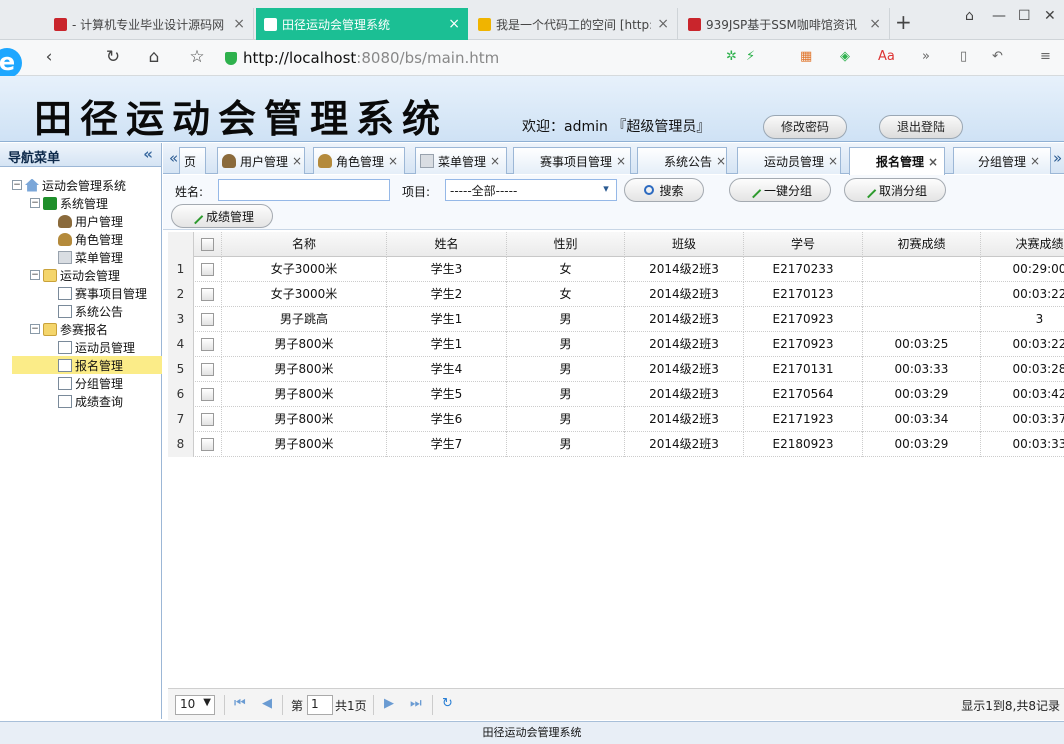  Describe the element at coordinates (197, 57) in the screenshot. I see `bookmark-star-button: ☆` at that location.